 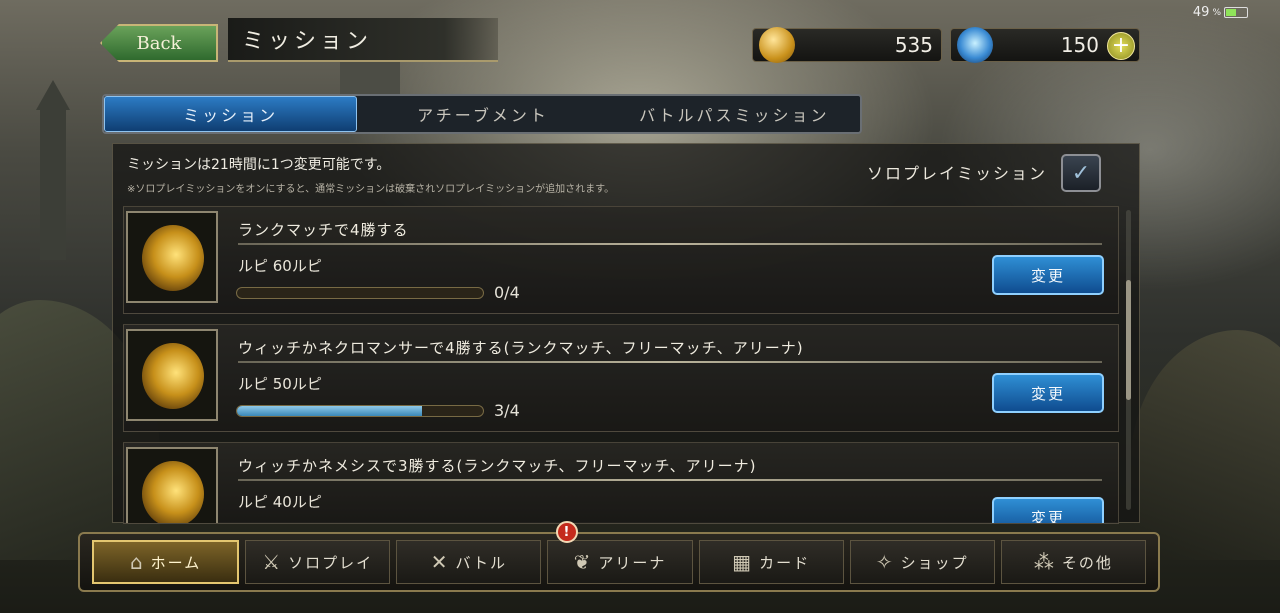 I want to click on nav-label: ソロプレイ, so click(x=331, y=562).